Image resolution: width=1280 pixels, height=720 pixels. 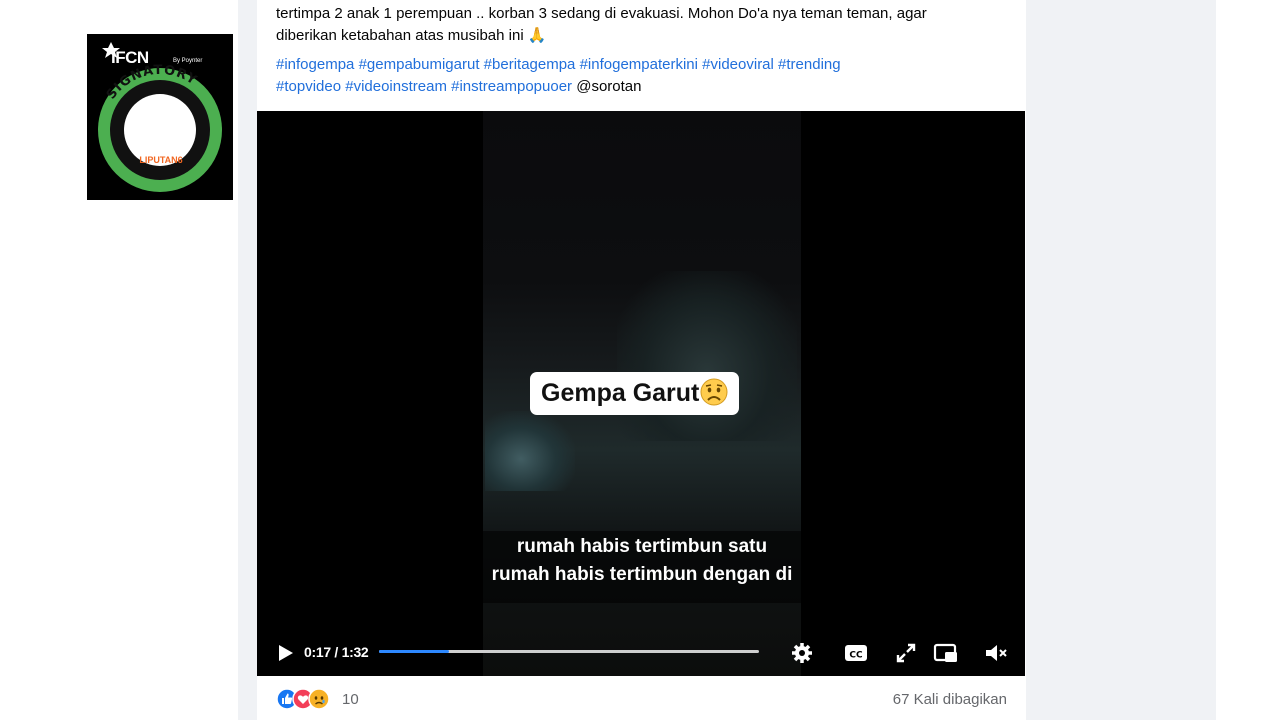 I want to click on reaction-count: 10, so click(x=350, y=699).